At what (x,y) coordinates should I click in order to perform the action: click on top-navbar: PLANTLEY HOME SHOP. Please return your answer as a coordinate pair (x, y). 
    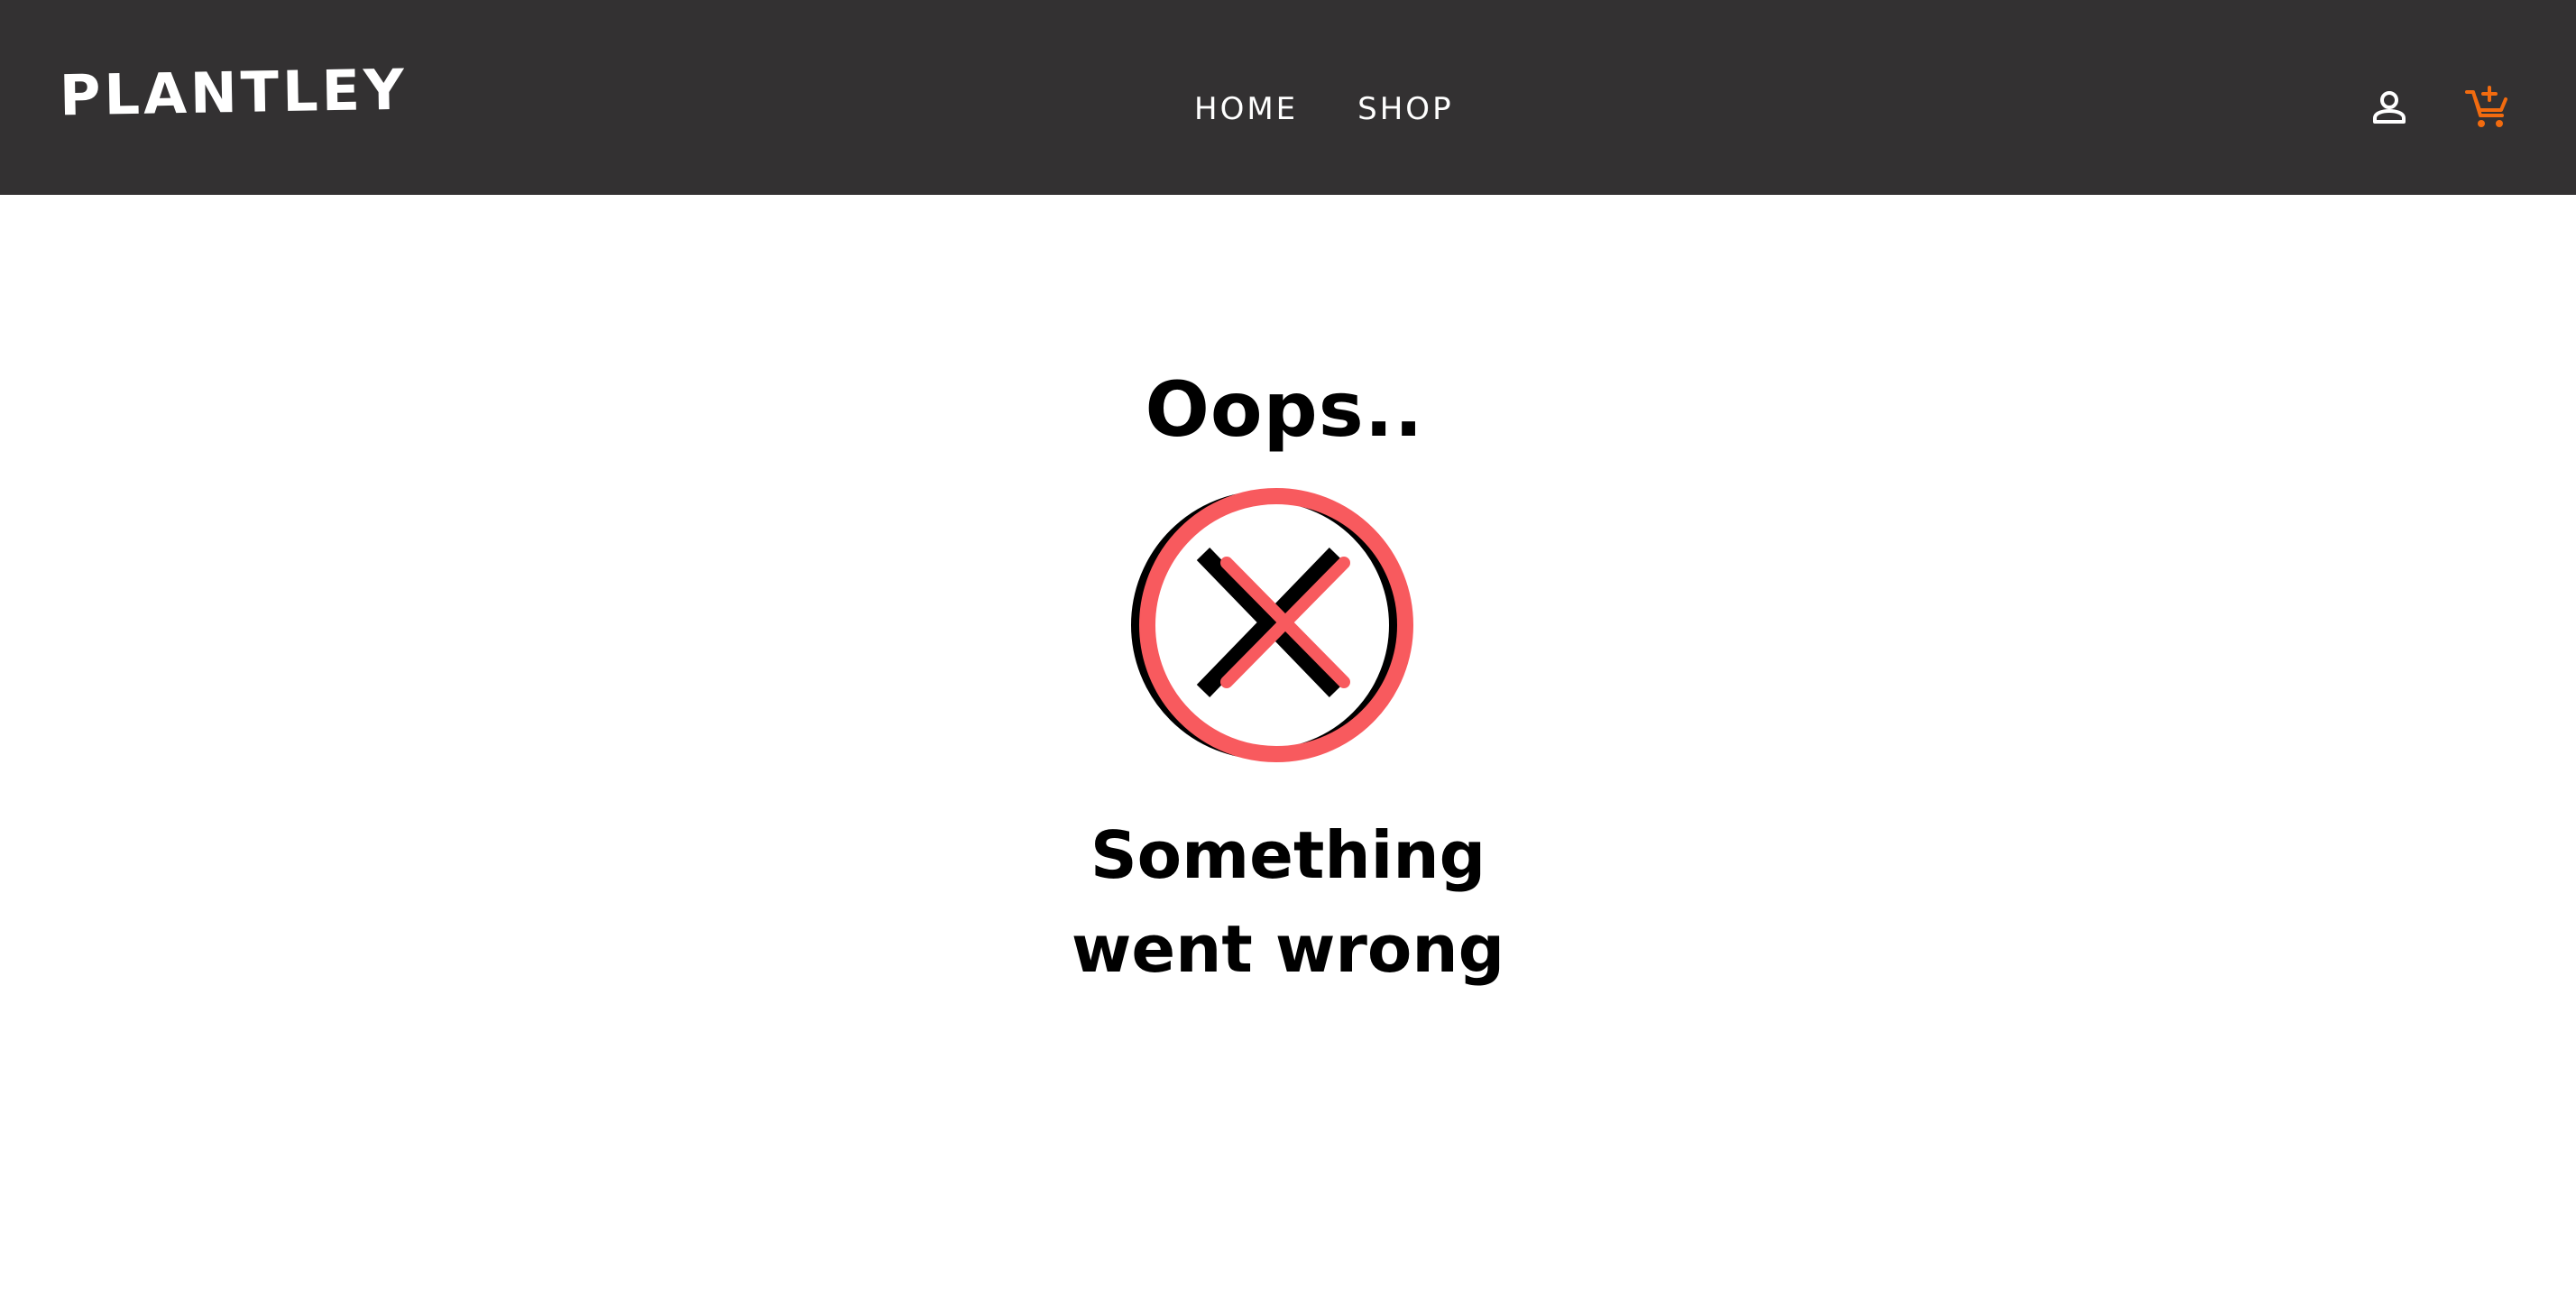
    Looking at the image, I should click on (1288, 97).